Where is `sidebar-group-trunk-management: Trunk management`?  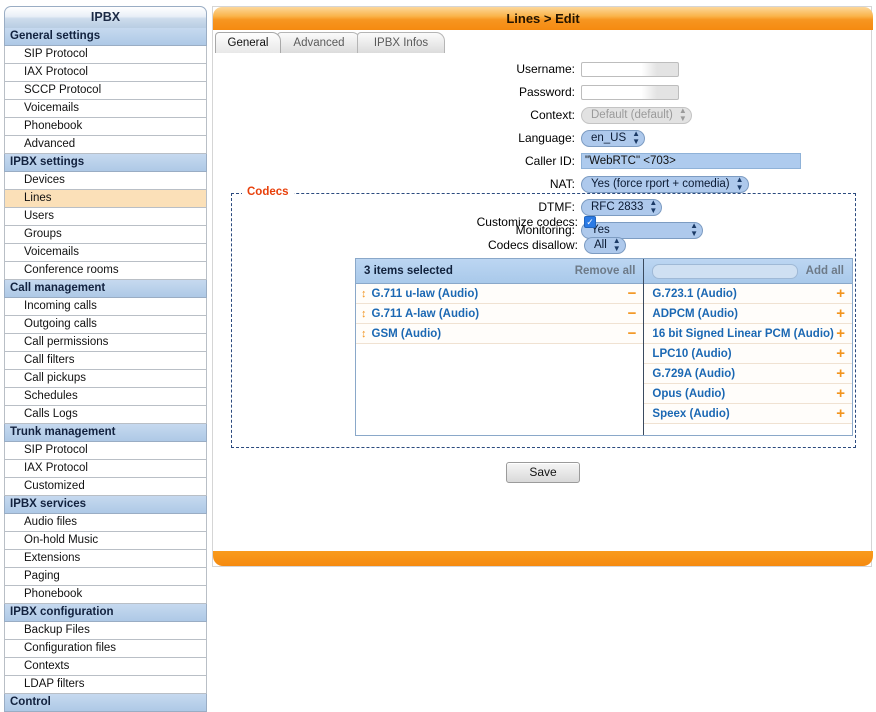 sidebar-group-trunk-management: Trunk management is located at coordinates (105, 433).